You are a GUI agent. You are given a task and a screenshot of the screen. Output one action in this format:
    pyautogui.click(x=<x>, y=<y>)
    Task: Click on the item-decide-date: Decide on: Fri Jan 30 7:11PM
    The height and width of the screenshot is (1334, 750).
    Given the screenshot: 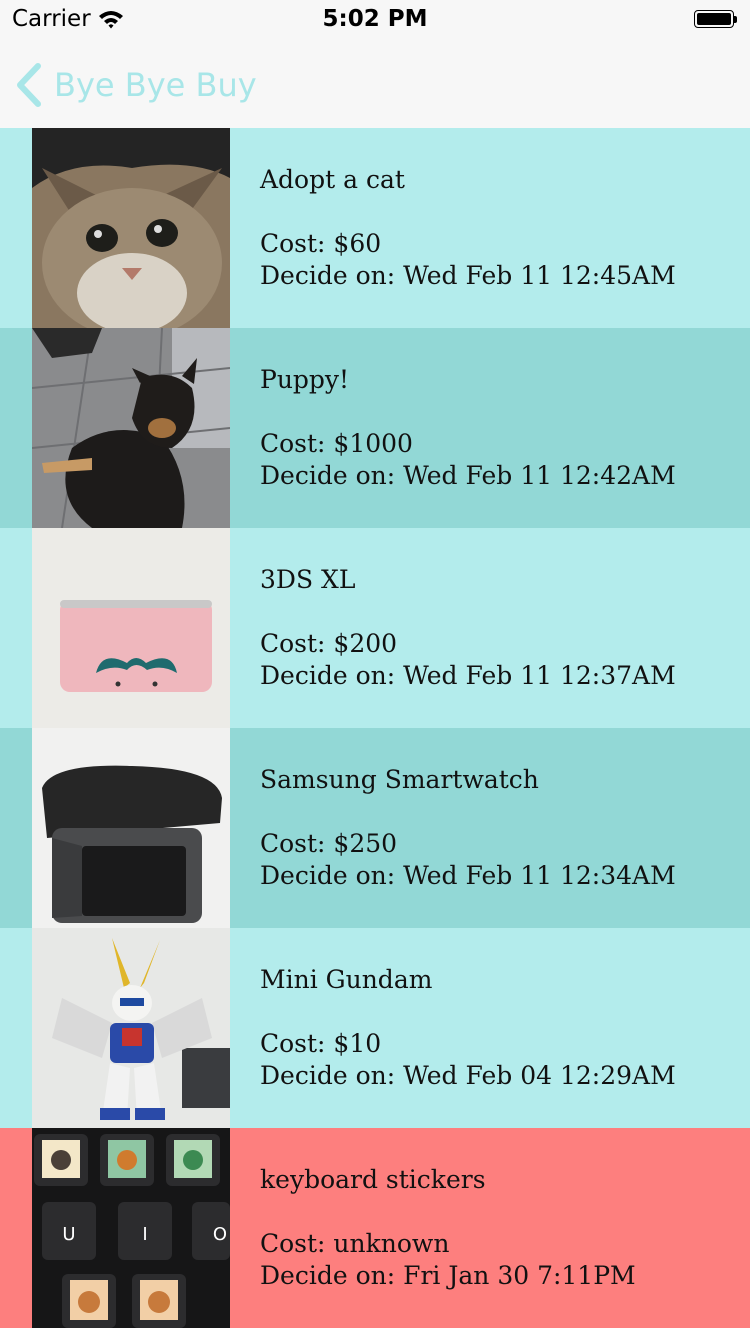 What is the action you would take?
    pyautogui.click(x=448, y=1275)
    